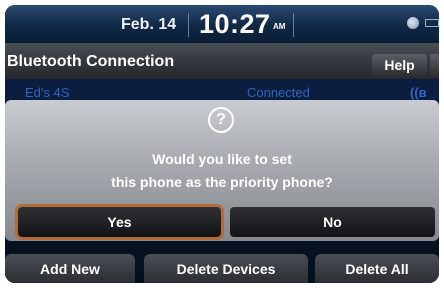  What do you see at coordinates (221, 120) in the screenshot?
I see `question-icon: ?` at bounding box center [221, 120].